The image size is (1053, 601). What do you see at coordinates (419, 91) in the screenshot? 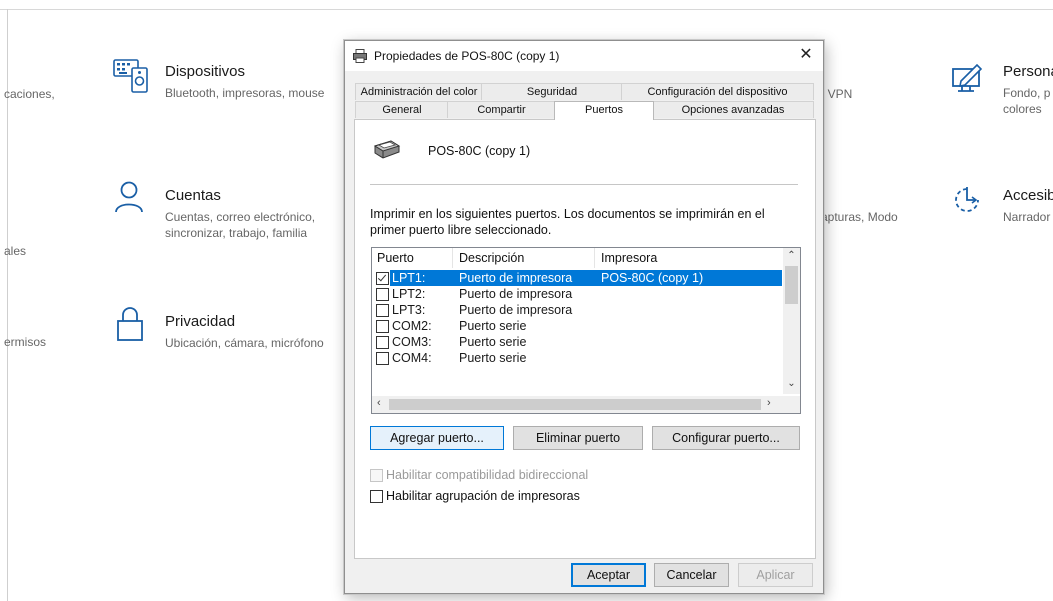
I see `tab-color-management: Administración del color` at bounding box center [419, 91].